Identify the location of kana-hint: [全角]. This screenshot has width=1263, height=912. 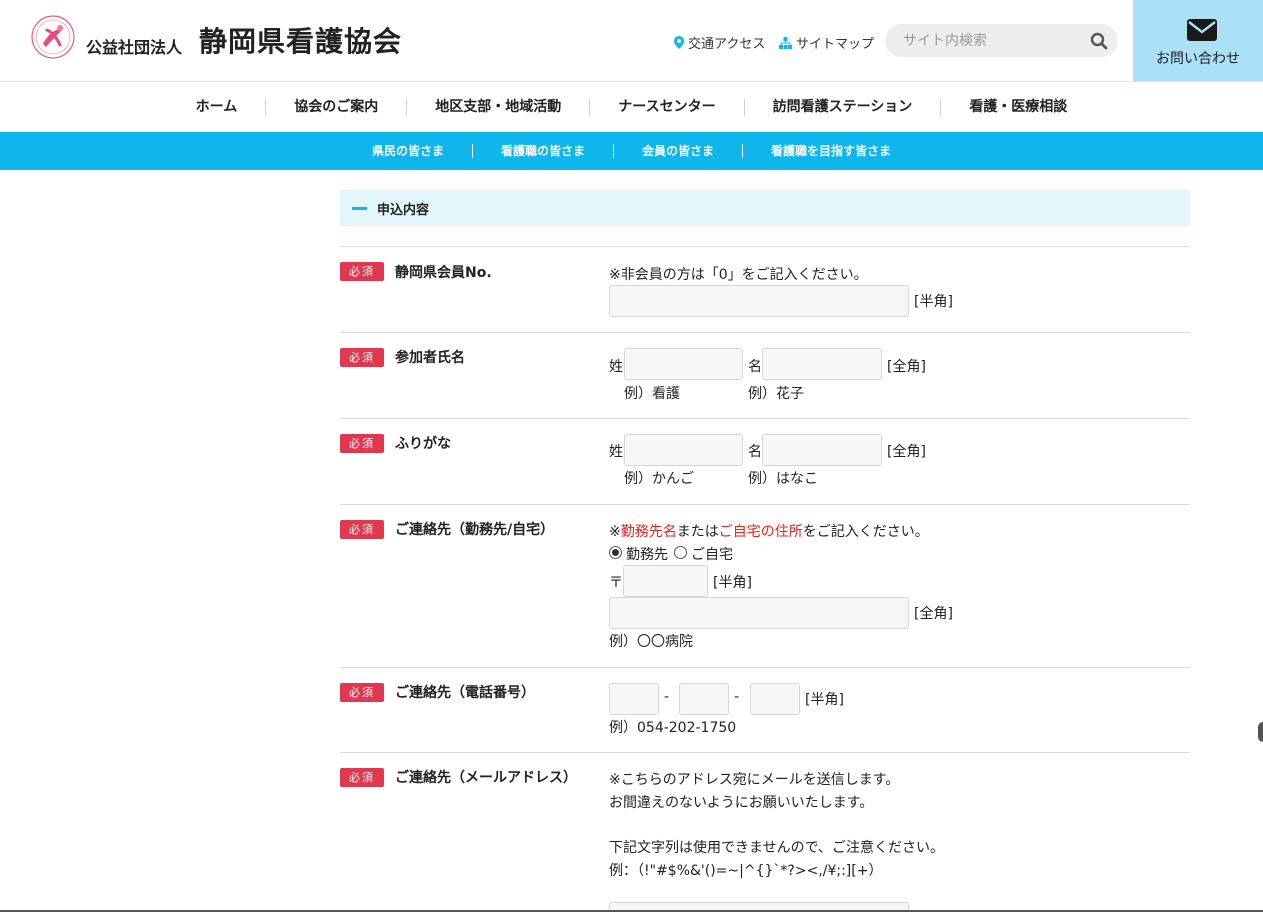
(906, 452).